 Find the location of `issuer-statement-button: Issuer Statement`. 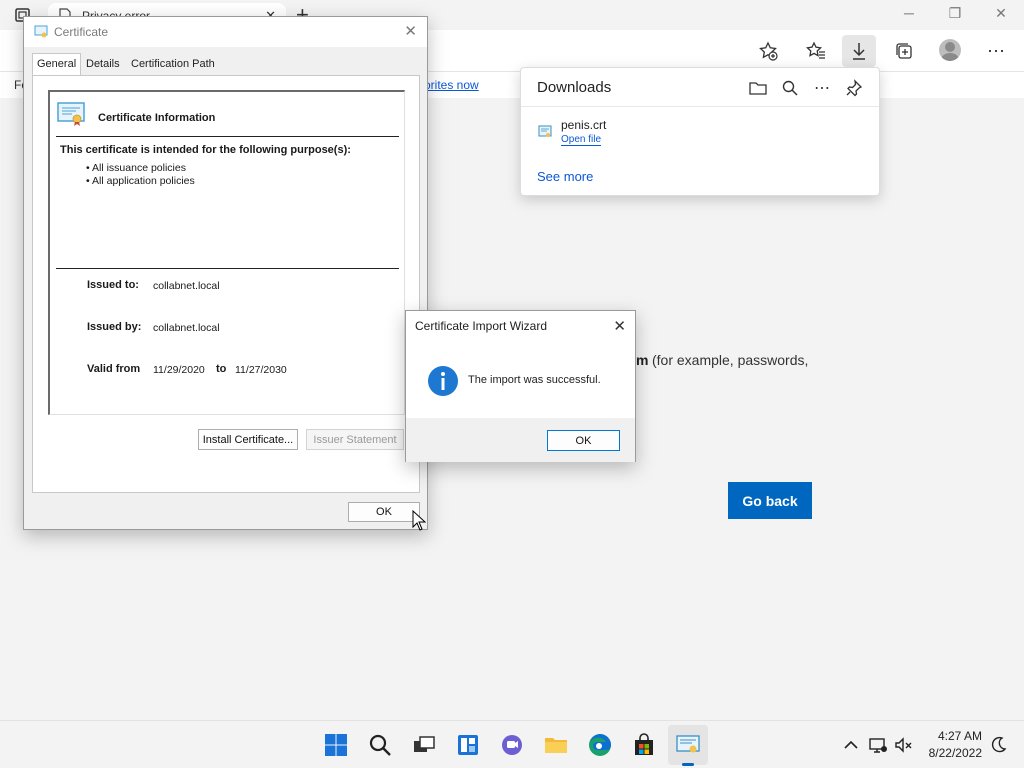

issuer-statement-button: Issuer Statement is located at coordinates (355, 439).